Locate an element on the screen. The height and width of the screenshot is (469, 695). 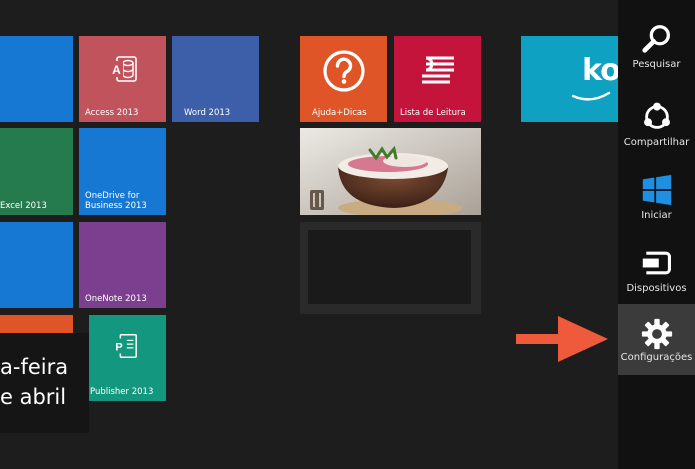
tile-word-label: Word 2013 is located at coordinates (207, 113).